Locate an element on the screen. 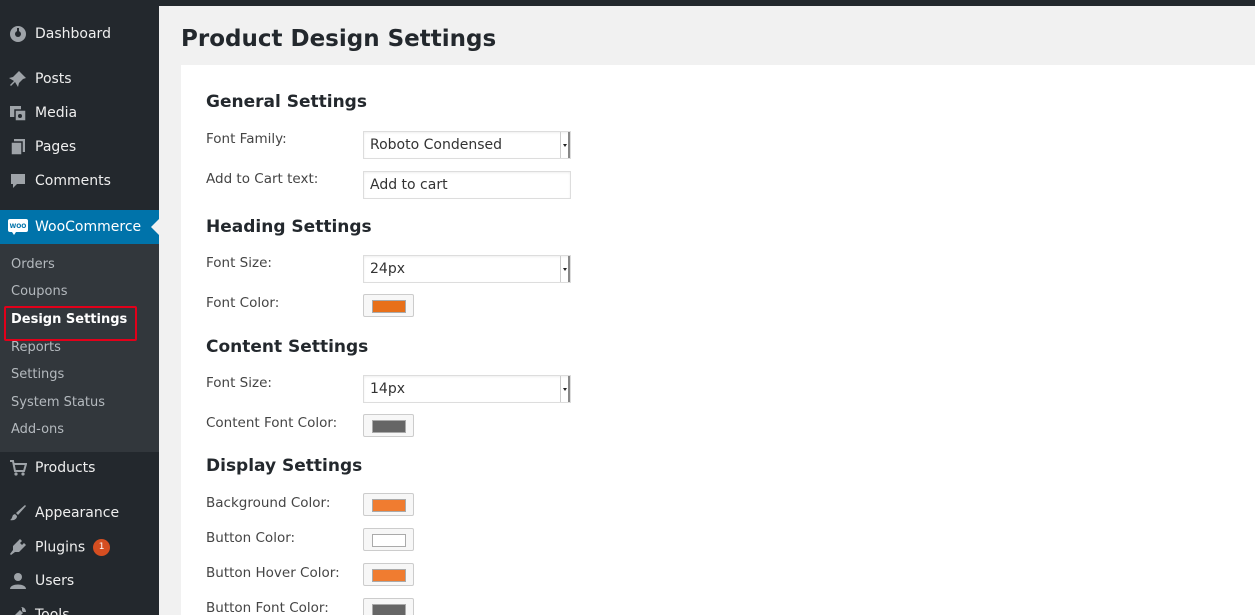 The width and height of the screenshot is (1255, 615). highlight-annotation is located at coordinates (70, 323).